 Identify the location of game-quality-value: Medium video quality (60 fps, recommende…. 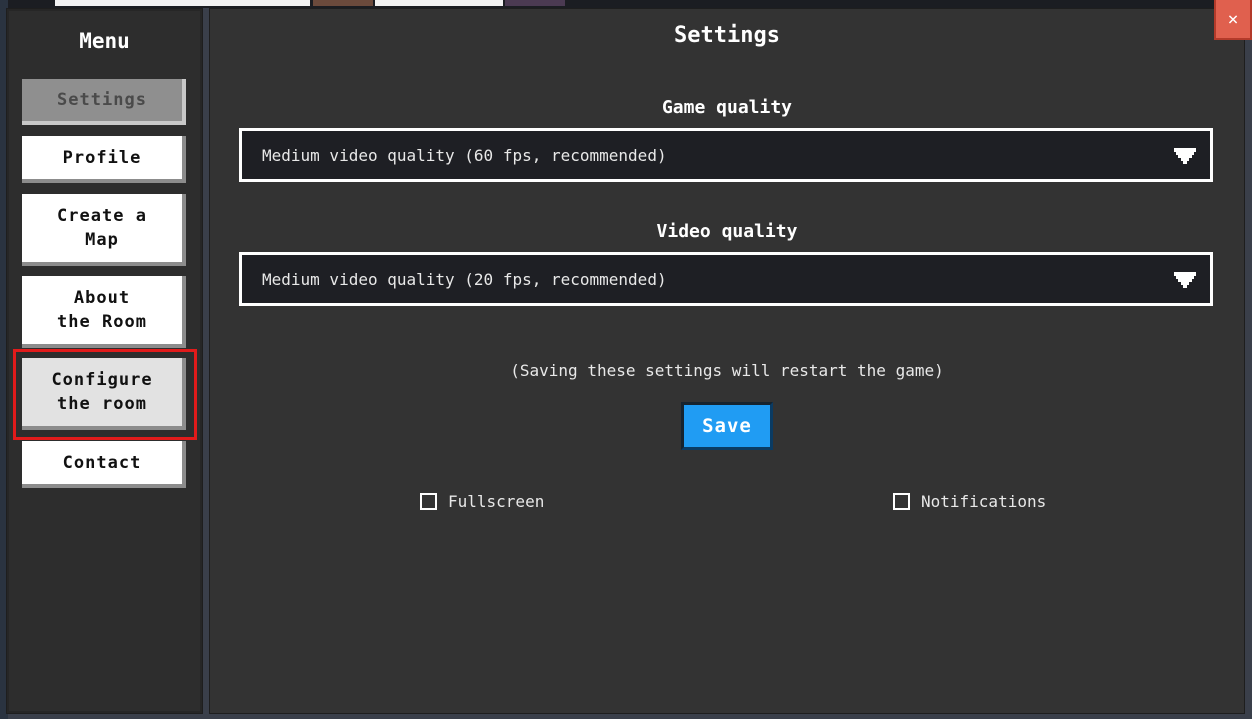
(464, 155).